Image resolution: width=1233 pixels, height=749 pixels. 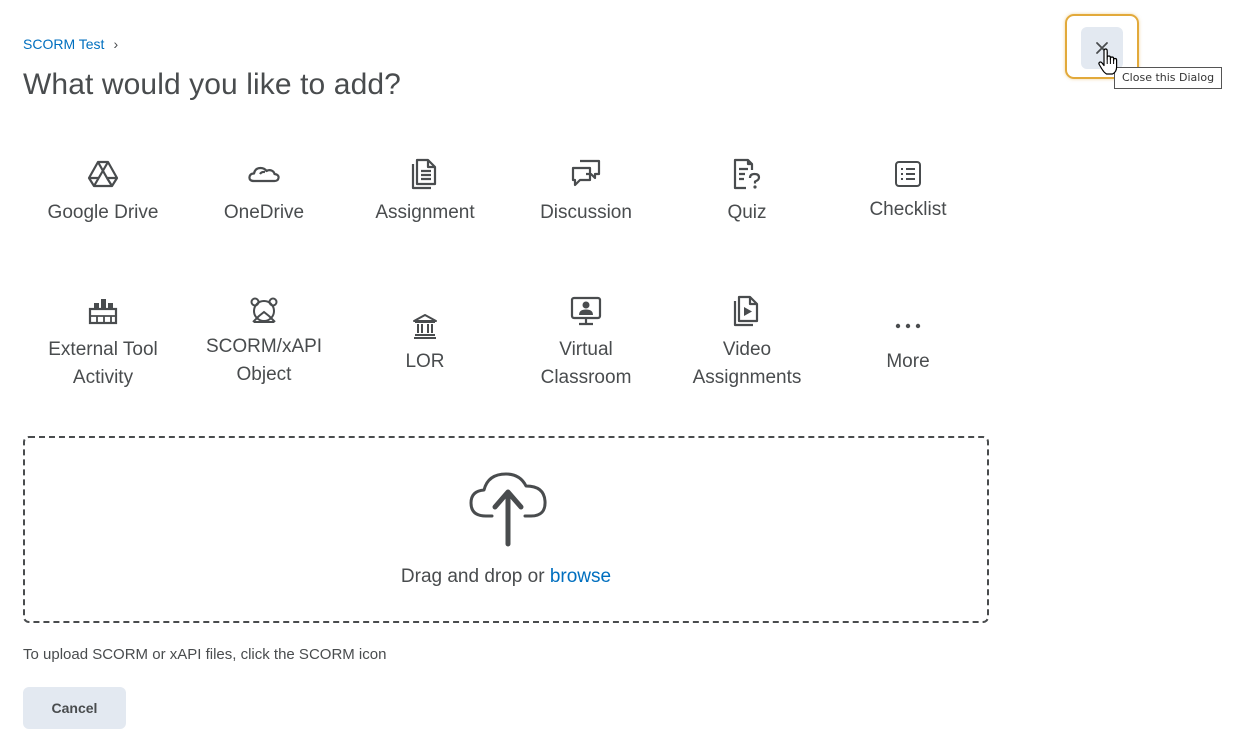 I want to click on tile-scorm-xapi-object: SCORM/xAPI Object, so click(x=264, y=341).